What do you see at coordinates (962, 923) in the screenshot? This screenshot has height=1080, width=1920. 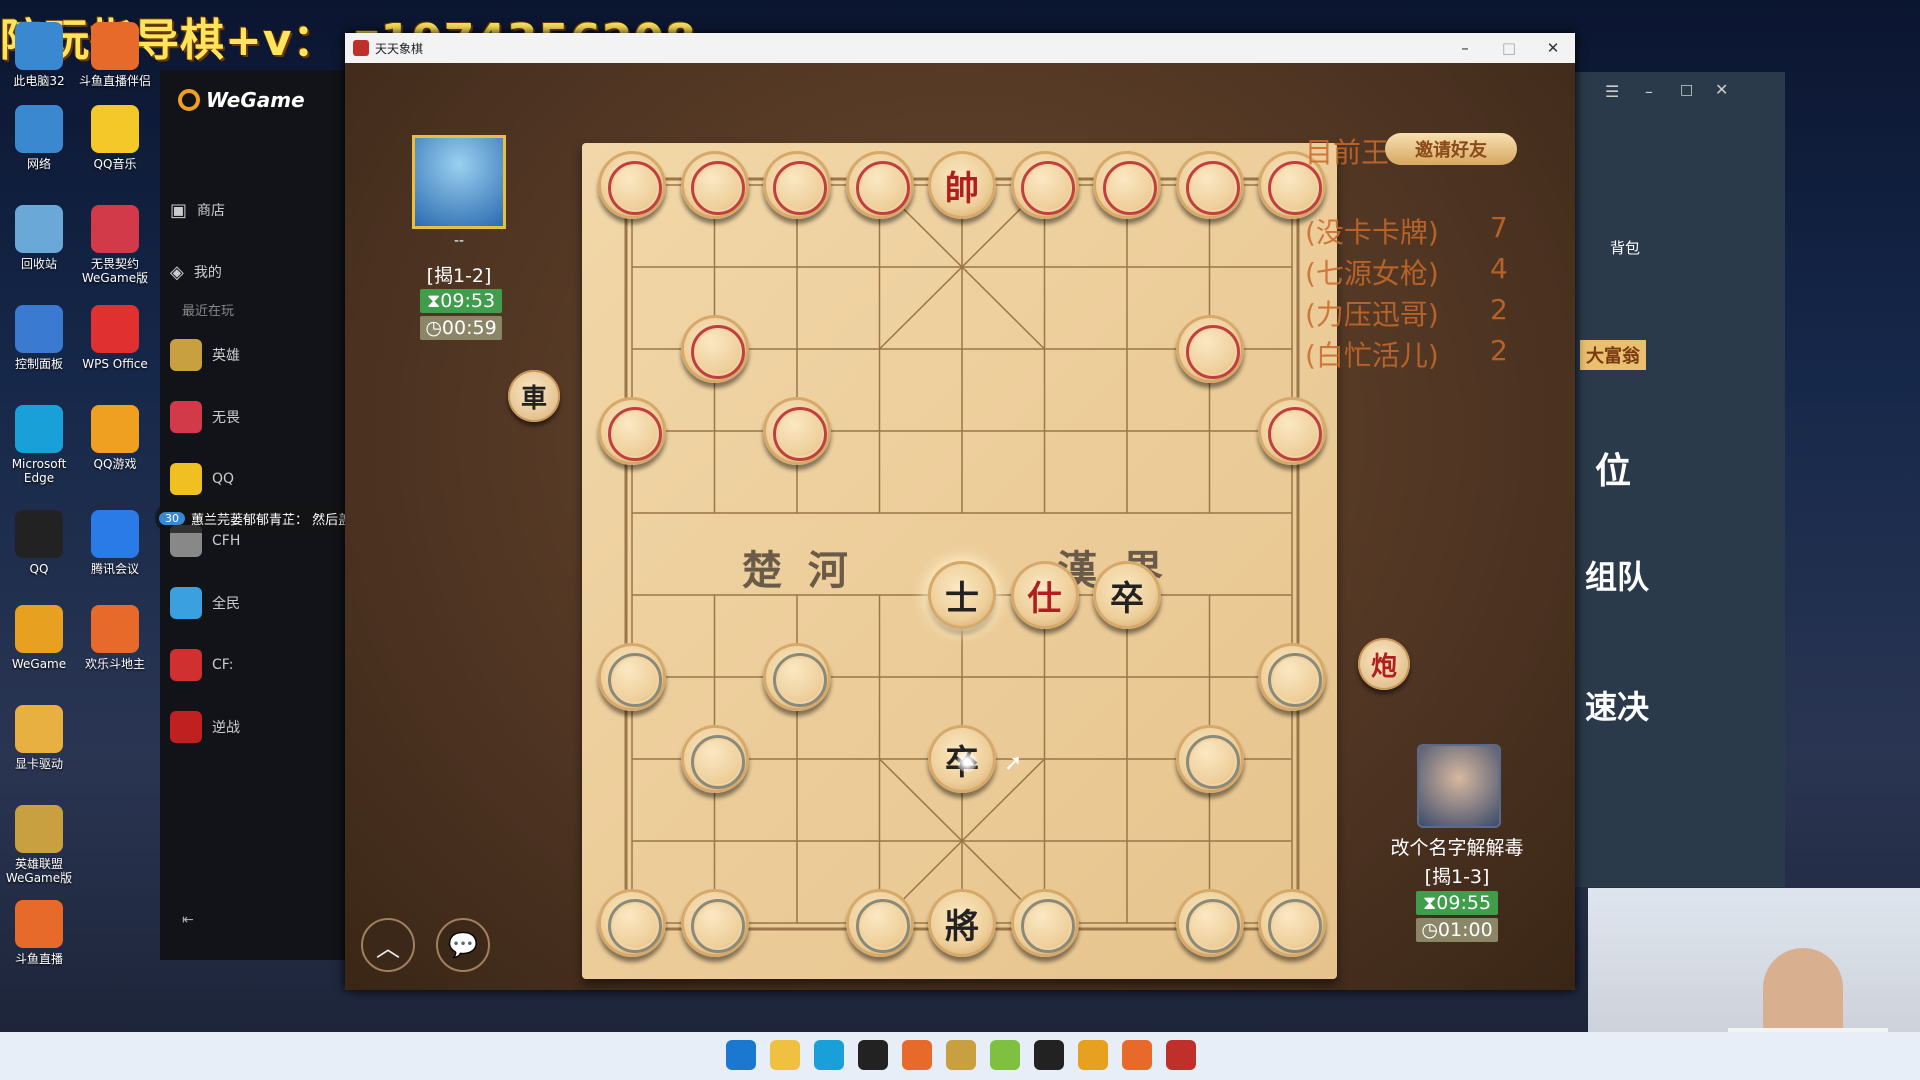 I see `chess-piece: 將` at bounding box center [962, 923].